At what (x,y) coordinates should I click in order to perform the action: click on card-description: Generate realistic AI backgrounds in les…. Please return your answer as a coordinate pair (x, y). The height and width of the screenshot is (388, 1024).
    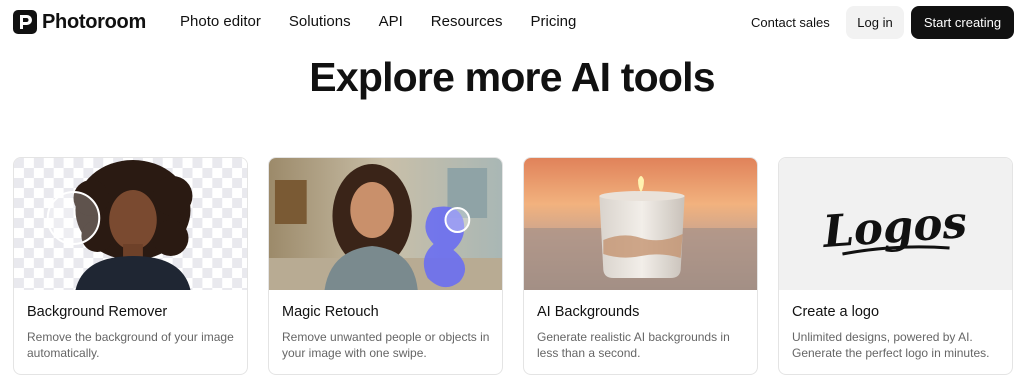
    Looking at the image, I should click on (633, 345).